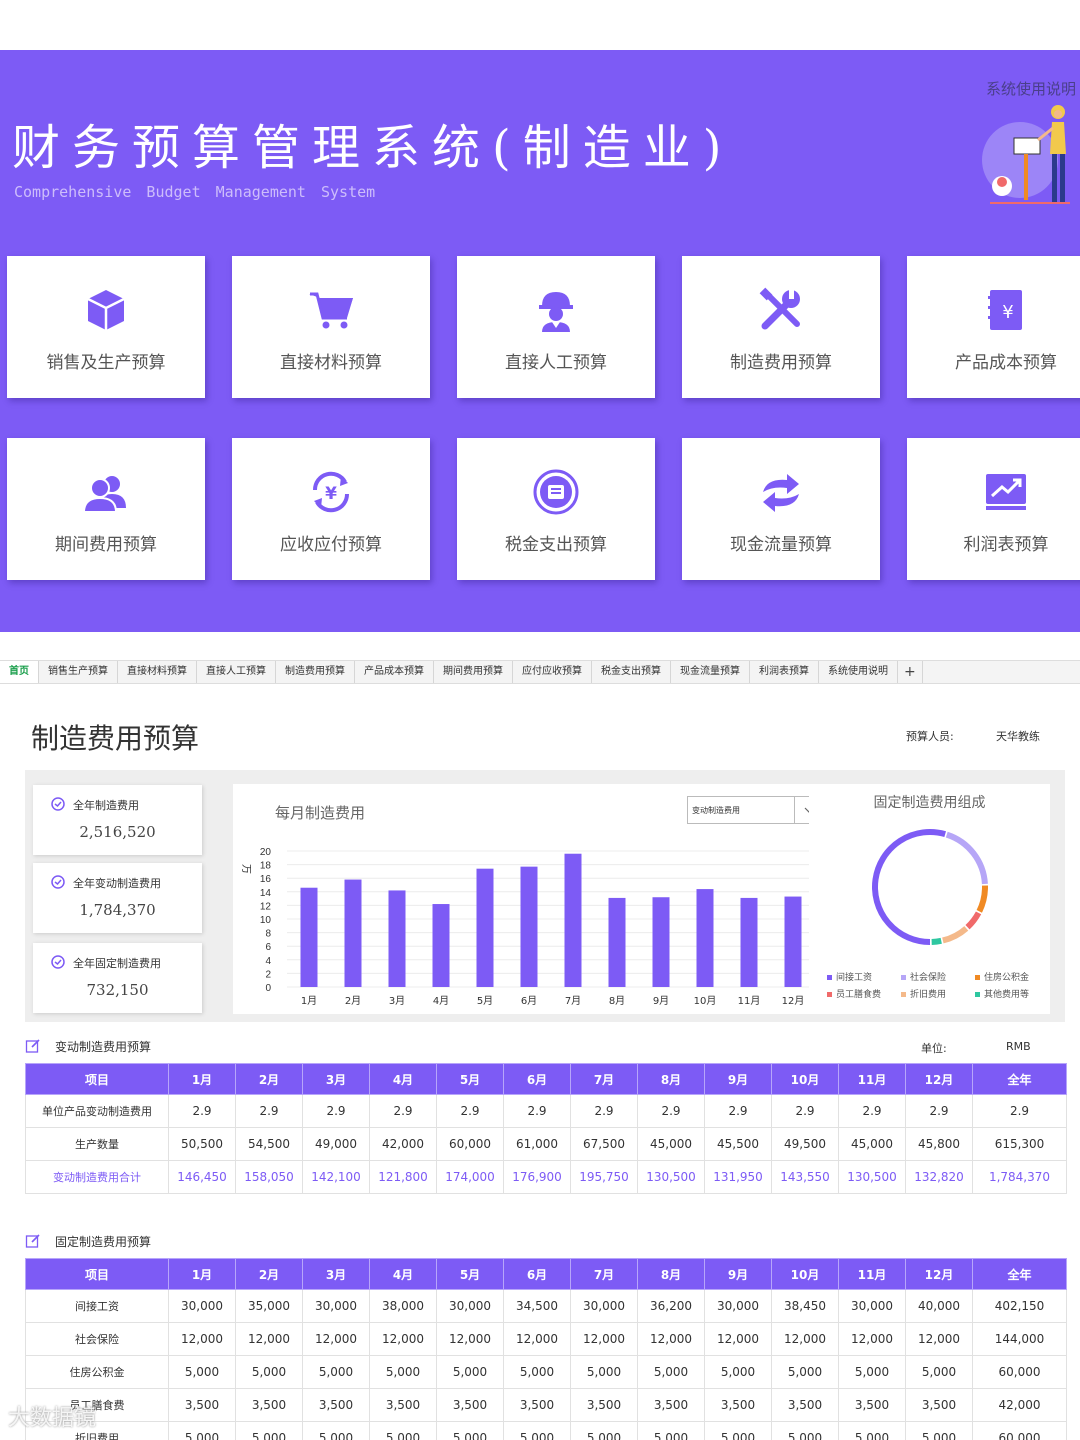 This screenshot has width=1080, height=1440. Describe the element at coordinates (97, 1306) in the screenshot. I see `row-label-cell: 间接工资` at that location.